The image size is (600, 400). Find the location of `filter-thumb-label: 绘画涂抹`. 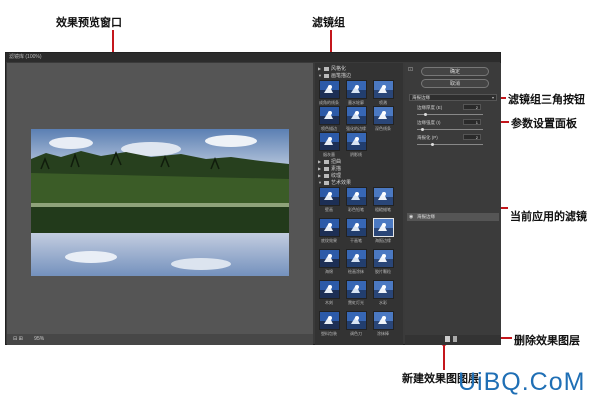

filter-thumb-label: 绘画涂抹 is located at coordinates (356, 271).